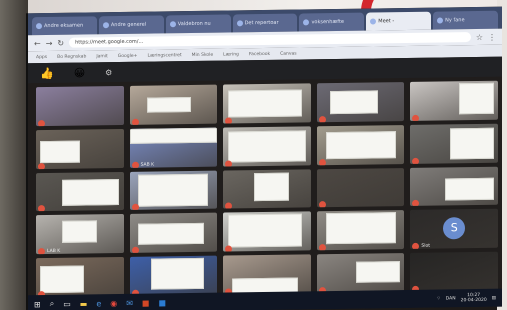  What do you see at coordinates (84, 303) in the screenshot?
I see `file-explorer-icon: ▬` at bounding box center [84, 303].